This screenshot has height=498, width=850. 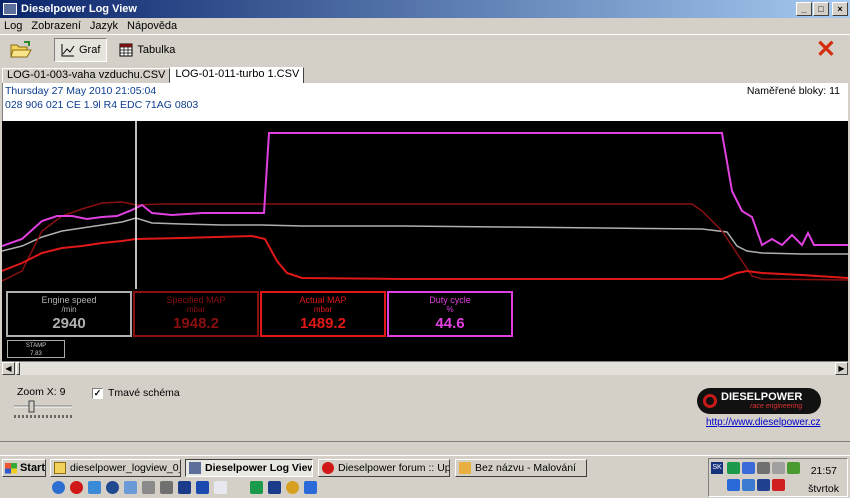 What do you see at coordinates (21, 50) in the screenshot?
I see `open-file-button` at bounding box center [21, 50].